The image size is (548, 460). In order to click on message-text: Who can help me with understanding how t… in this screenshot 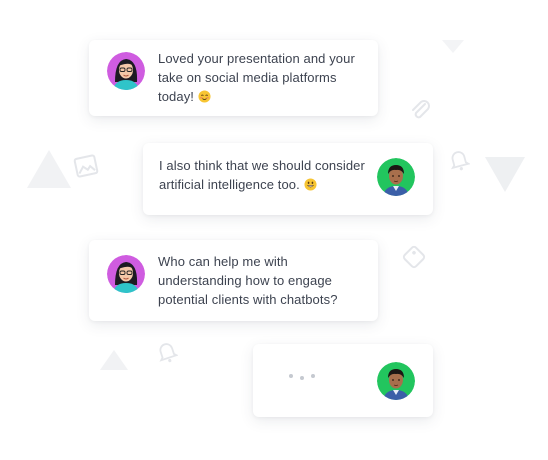, I will do `click(248, 280)`.